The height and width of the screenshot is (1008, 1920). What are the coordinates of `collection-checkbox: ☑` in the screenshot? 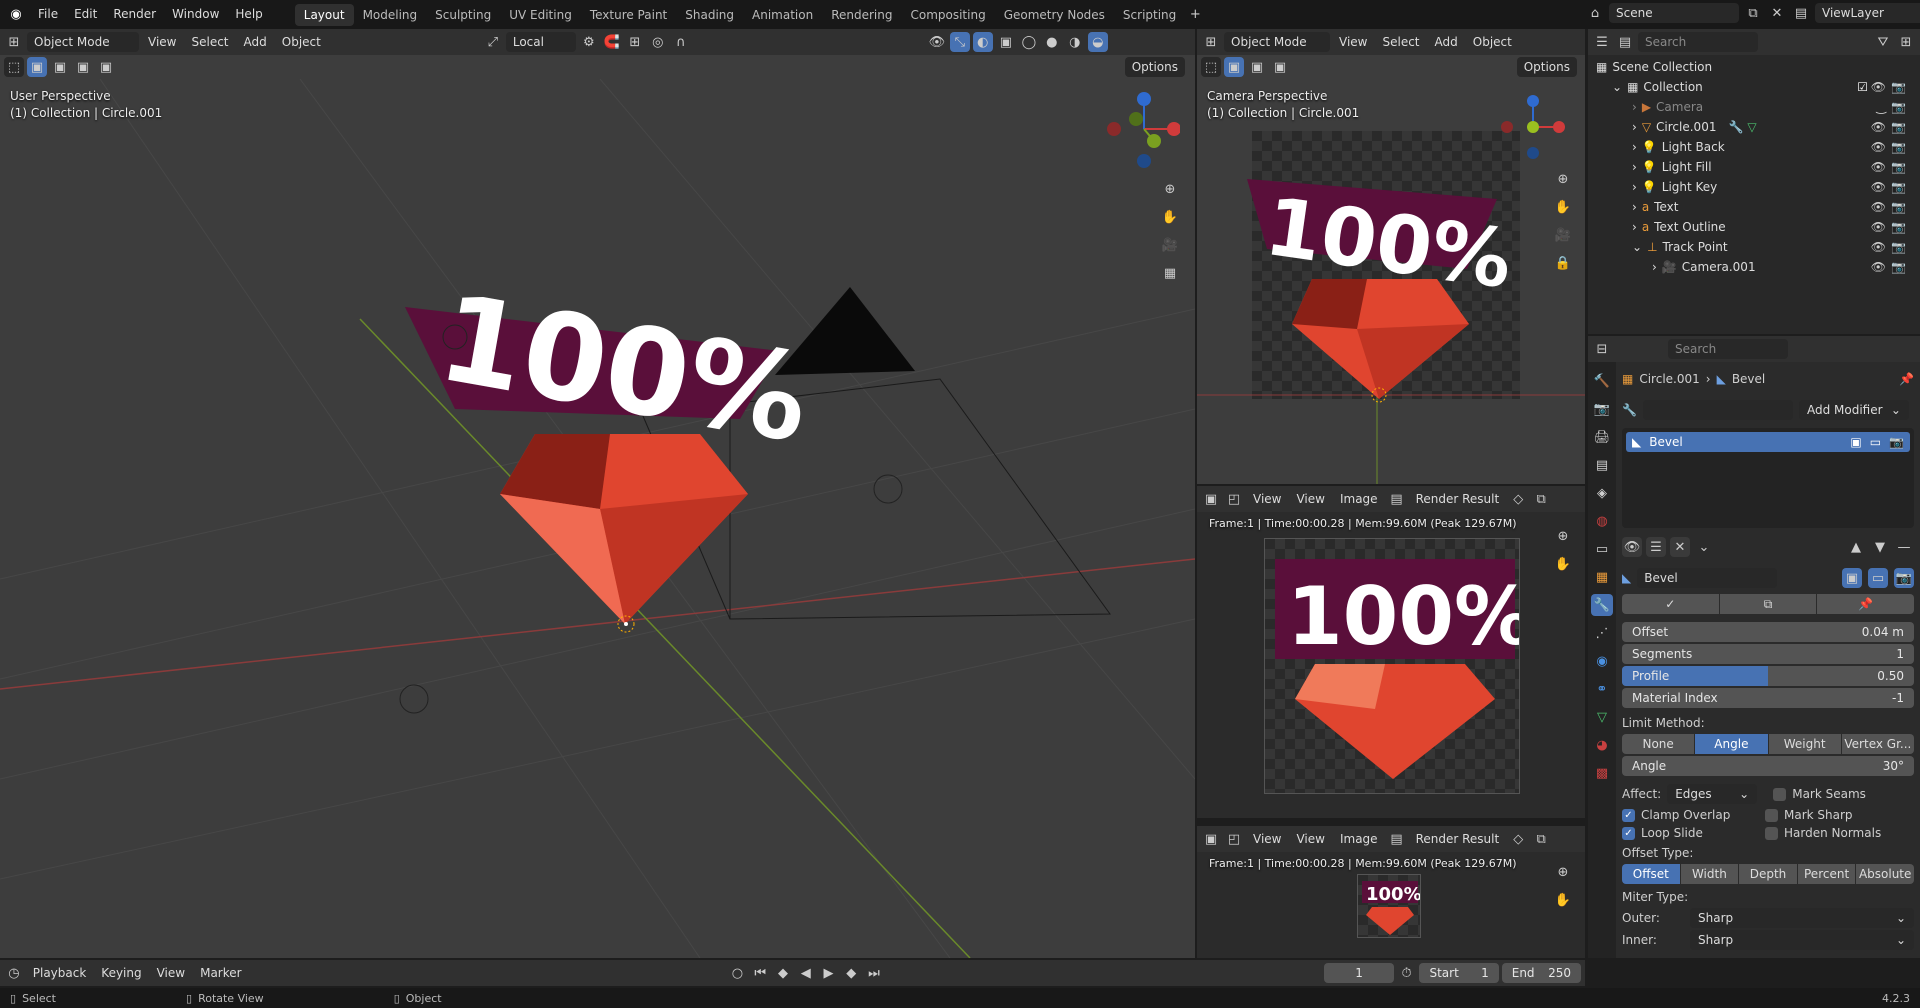 It's located at (1862, 87).